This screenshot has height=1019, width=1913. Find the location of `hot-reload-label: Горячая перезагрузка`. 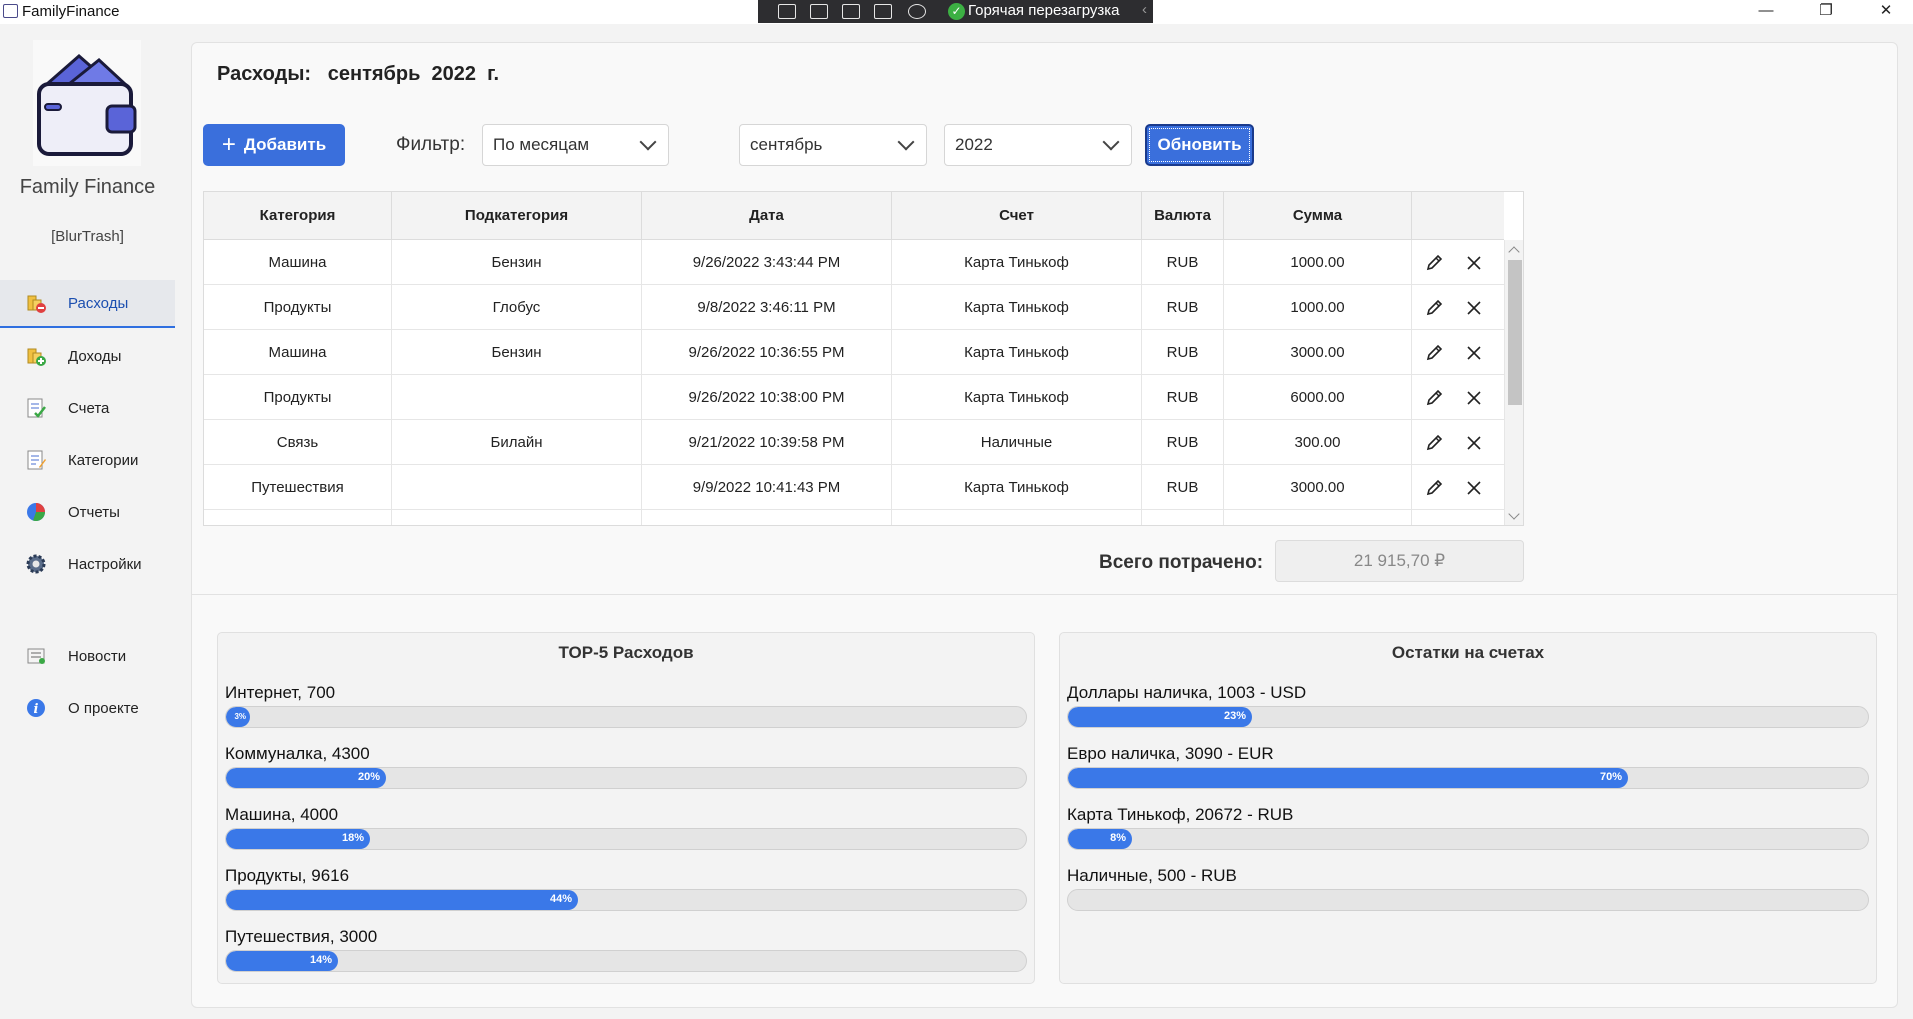

hot-reload-label: Горячая перезагрузка is located at coordinates (1044, 10).